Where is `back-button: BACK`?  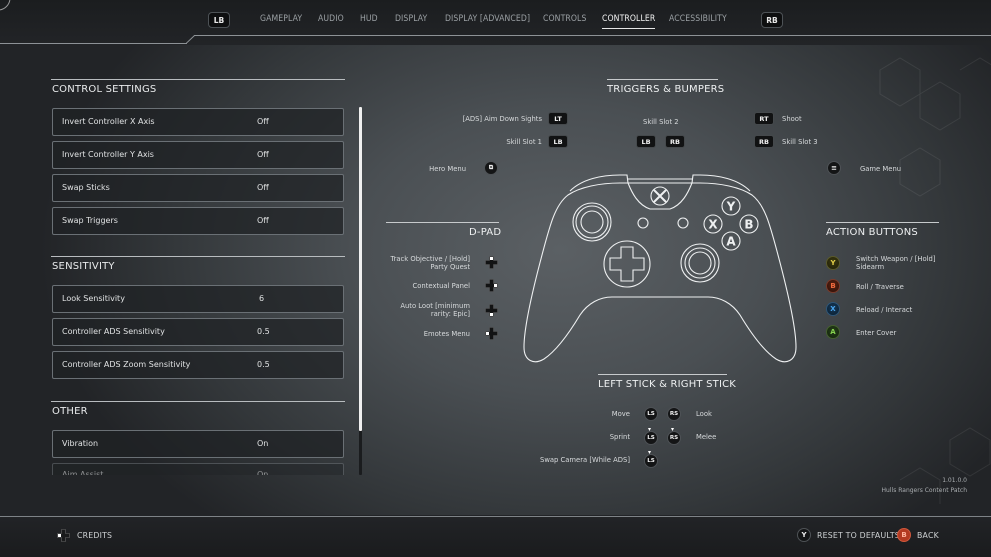
back-button: BACK is located at coordinates (928, 535).